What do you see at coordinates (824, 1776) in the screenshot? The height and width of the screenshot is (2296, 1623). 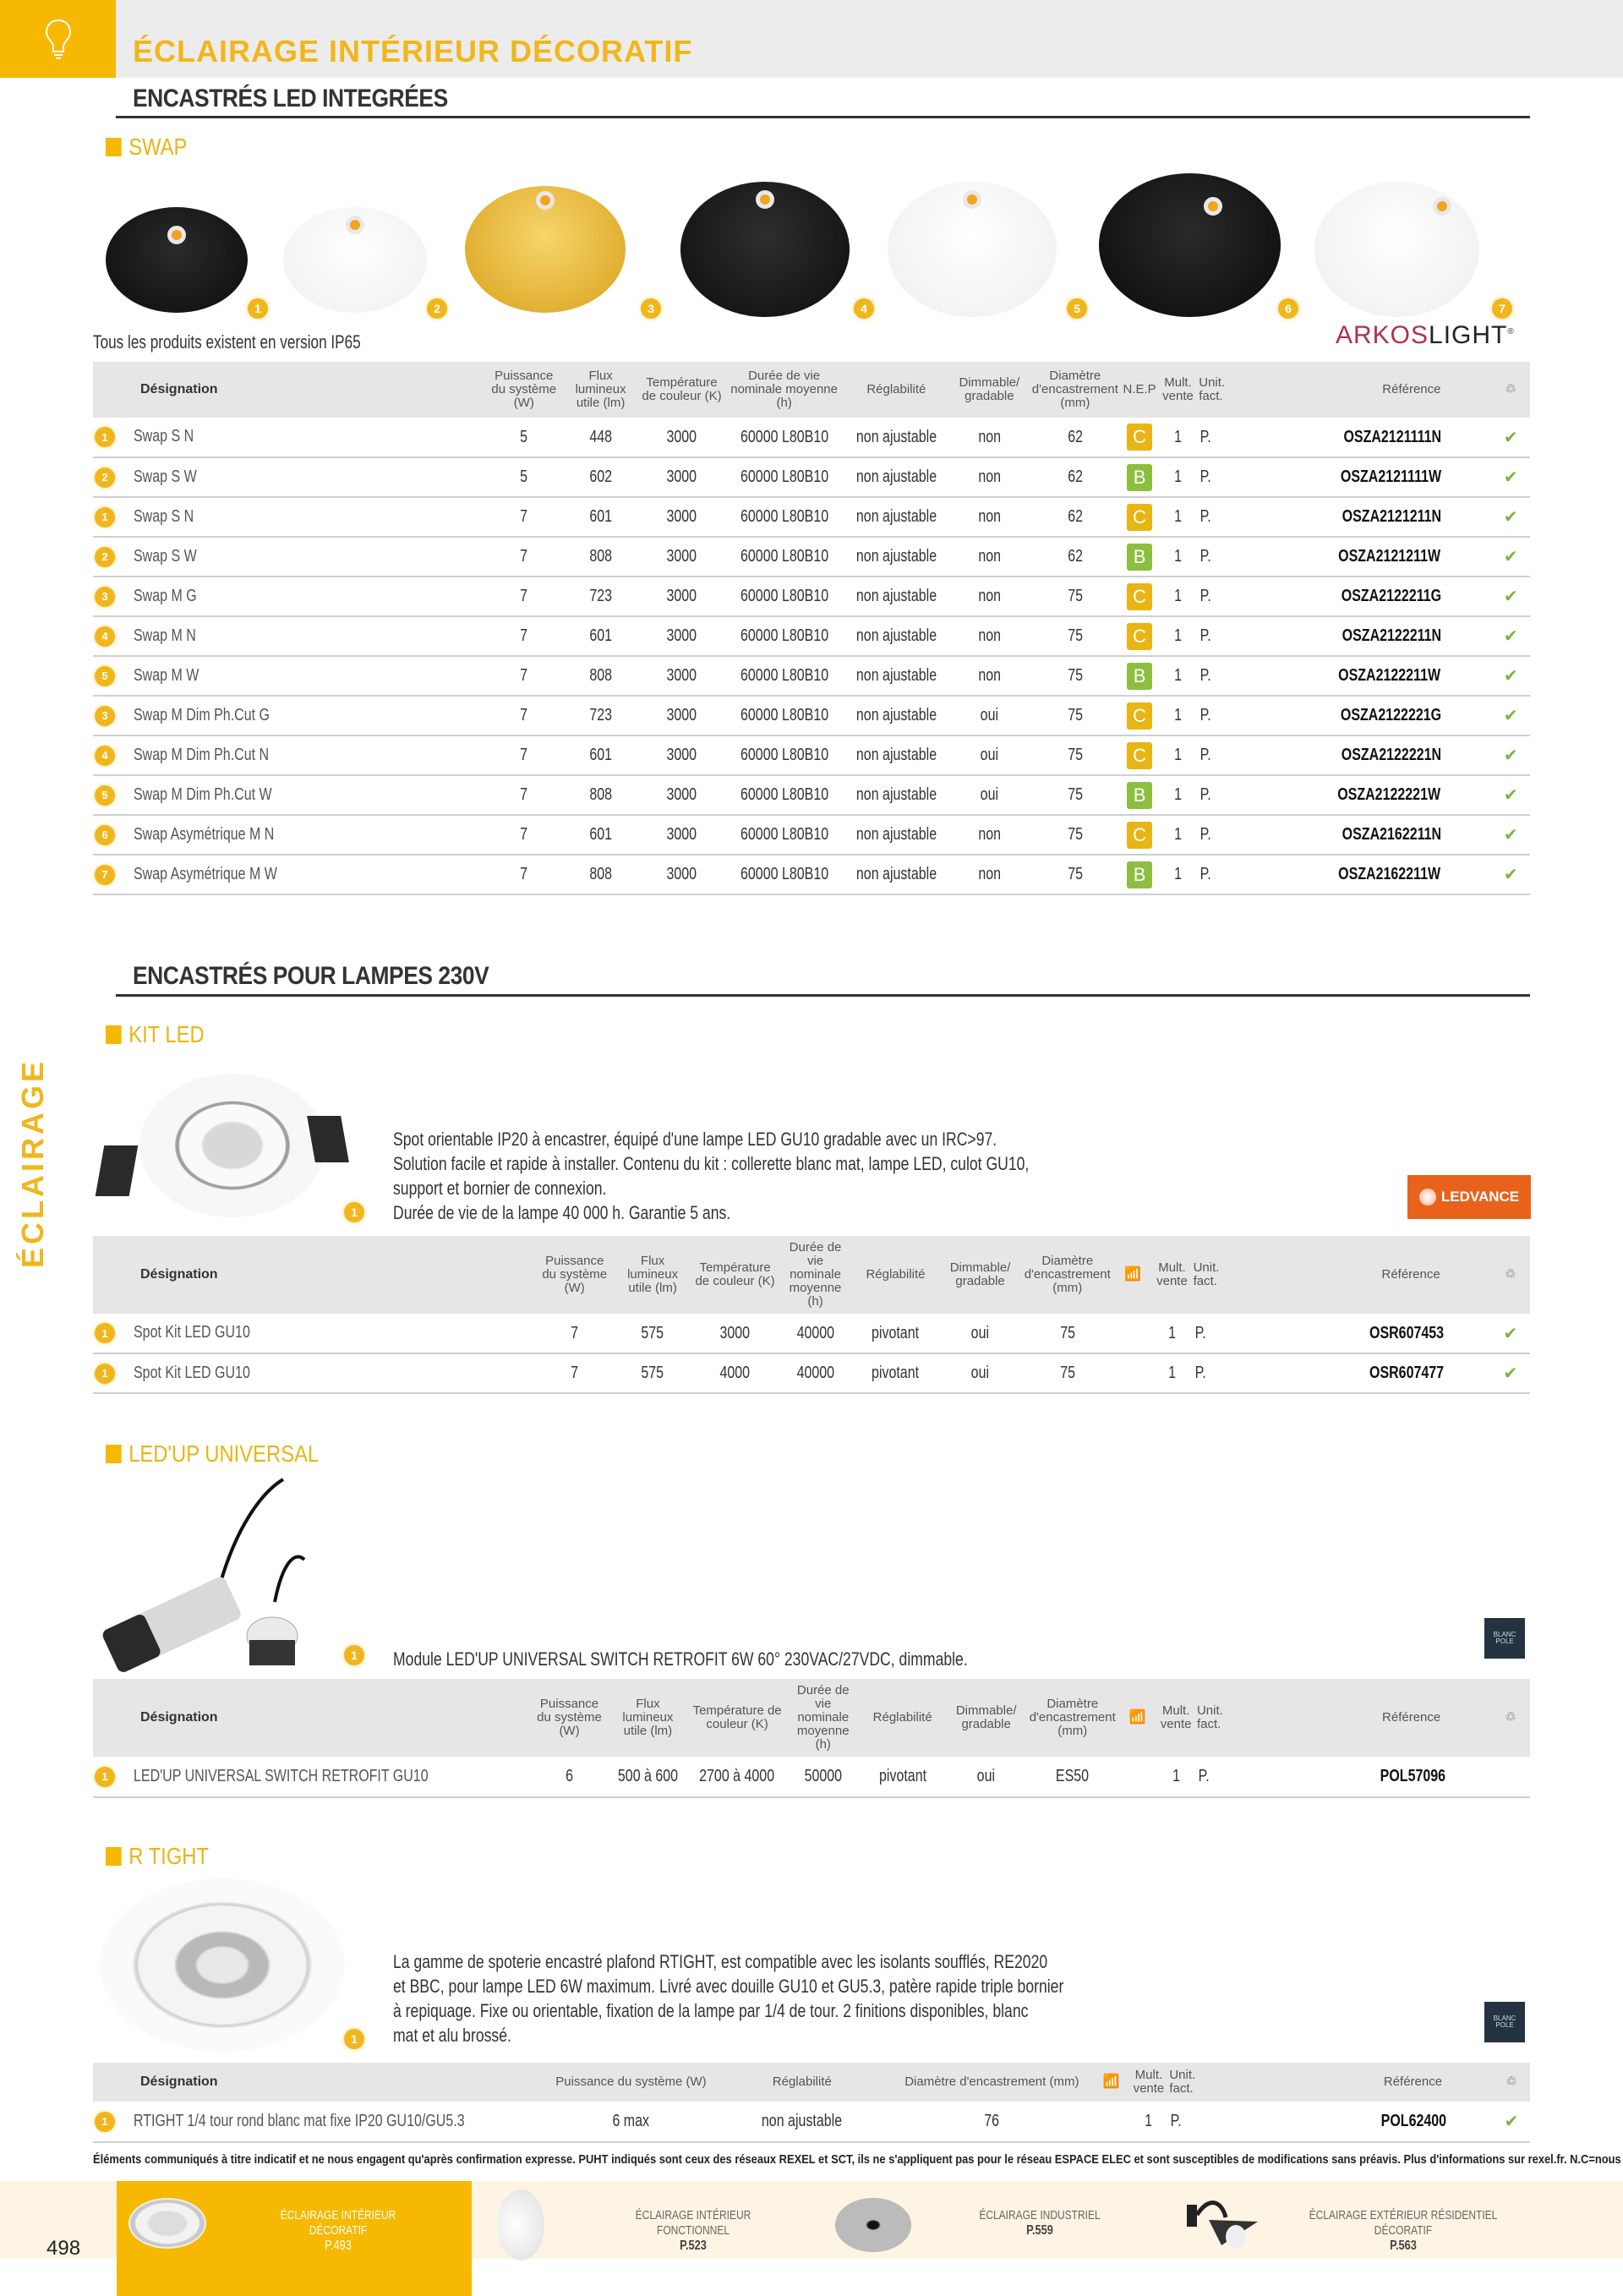 I see `life-cell-value: 50000` at bounding box center [824, 1776].